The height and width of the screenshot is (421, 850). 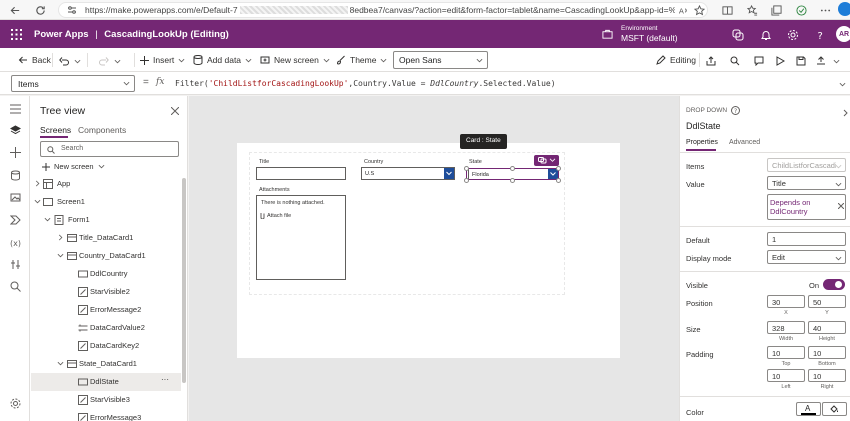 I want to click on redo-icon, so click(x=103, y=60).